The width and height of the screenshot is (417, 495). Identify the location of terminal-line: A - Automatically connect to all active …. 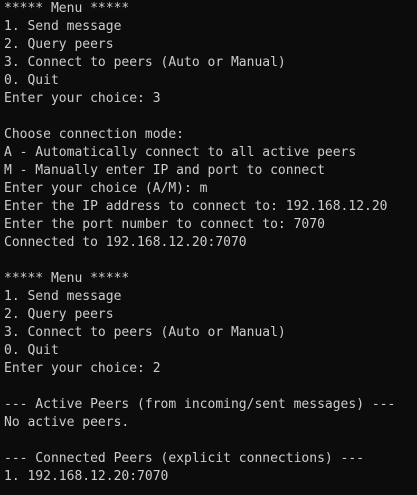
(180, 152).